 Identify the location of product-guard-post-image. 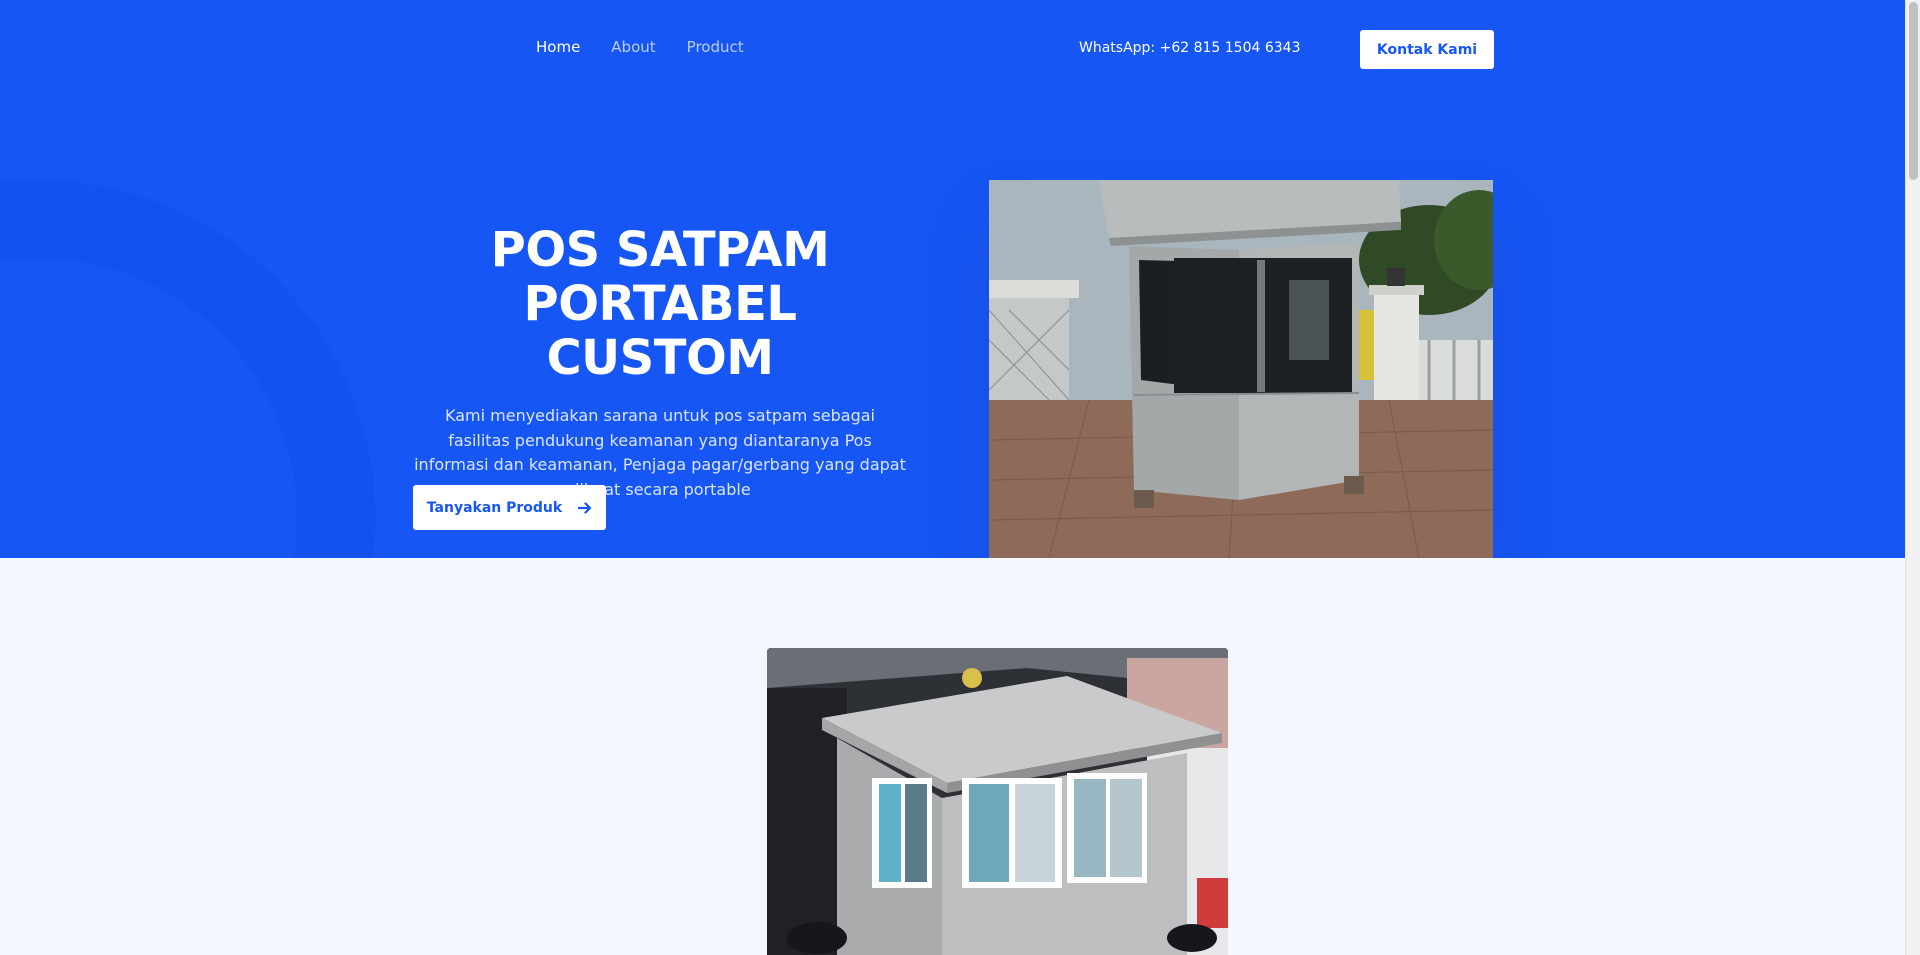
(997, 801).